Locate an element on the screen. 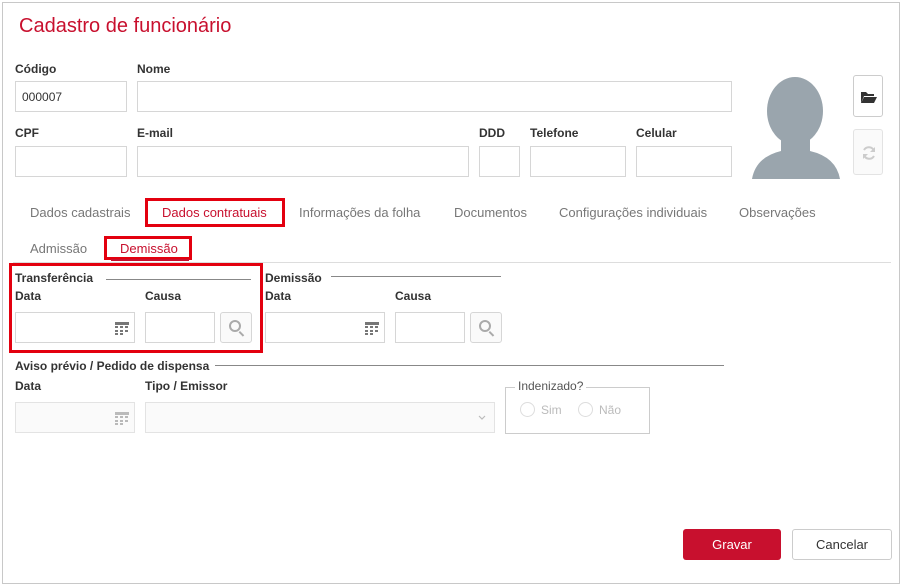  transferencia-legend: Transferência is located at coordinates (54, 278).